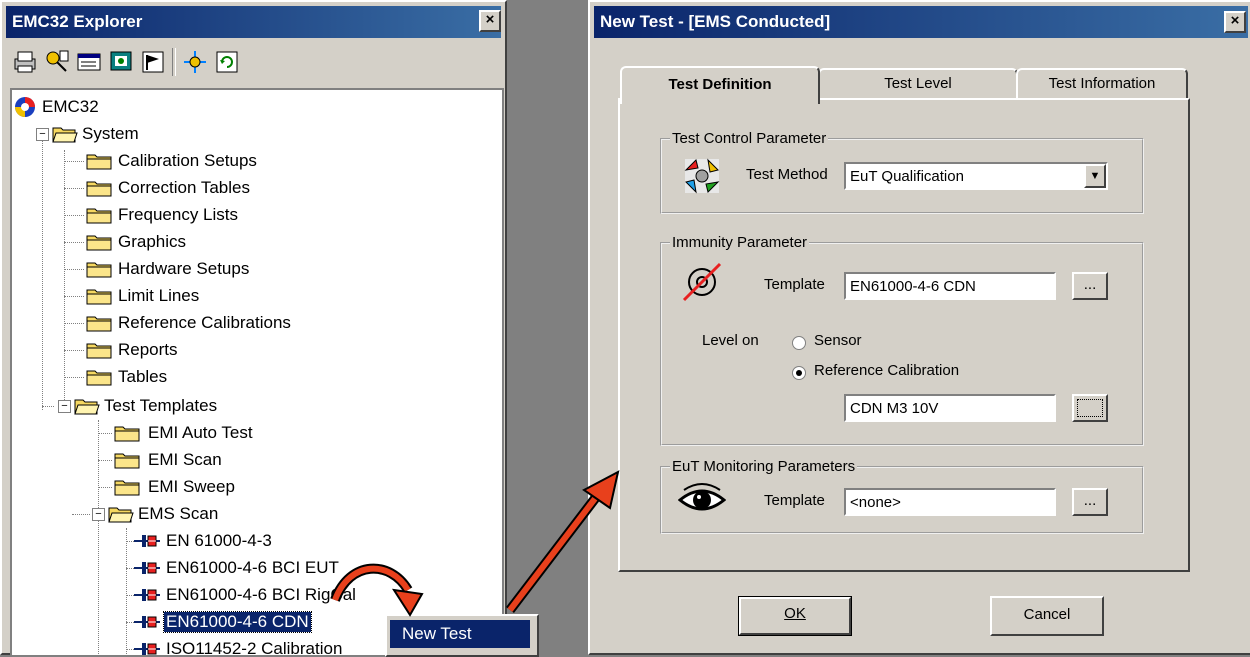 The width and height of the screenshot is (1250, 657). I want to click on print-icon, so click(25, 62).